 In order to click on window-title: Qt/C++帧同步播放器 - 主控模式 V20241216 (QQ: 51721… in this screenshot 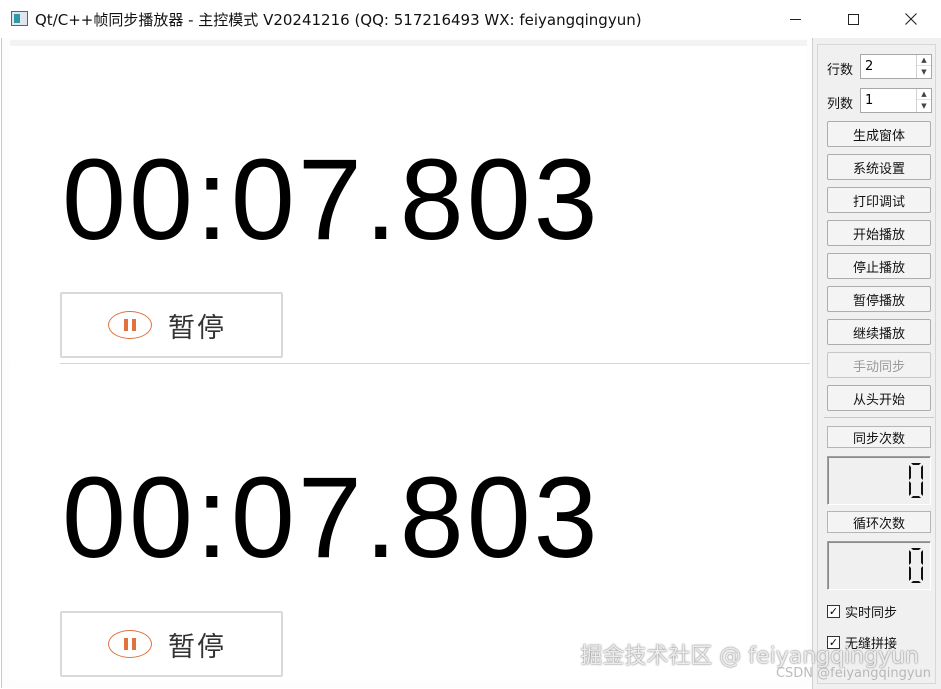, I will do `click(338, 20)`.